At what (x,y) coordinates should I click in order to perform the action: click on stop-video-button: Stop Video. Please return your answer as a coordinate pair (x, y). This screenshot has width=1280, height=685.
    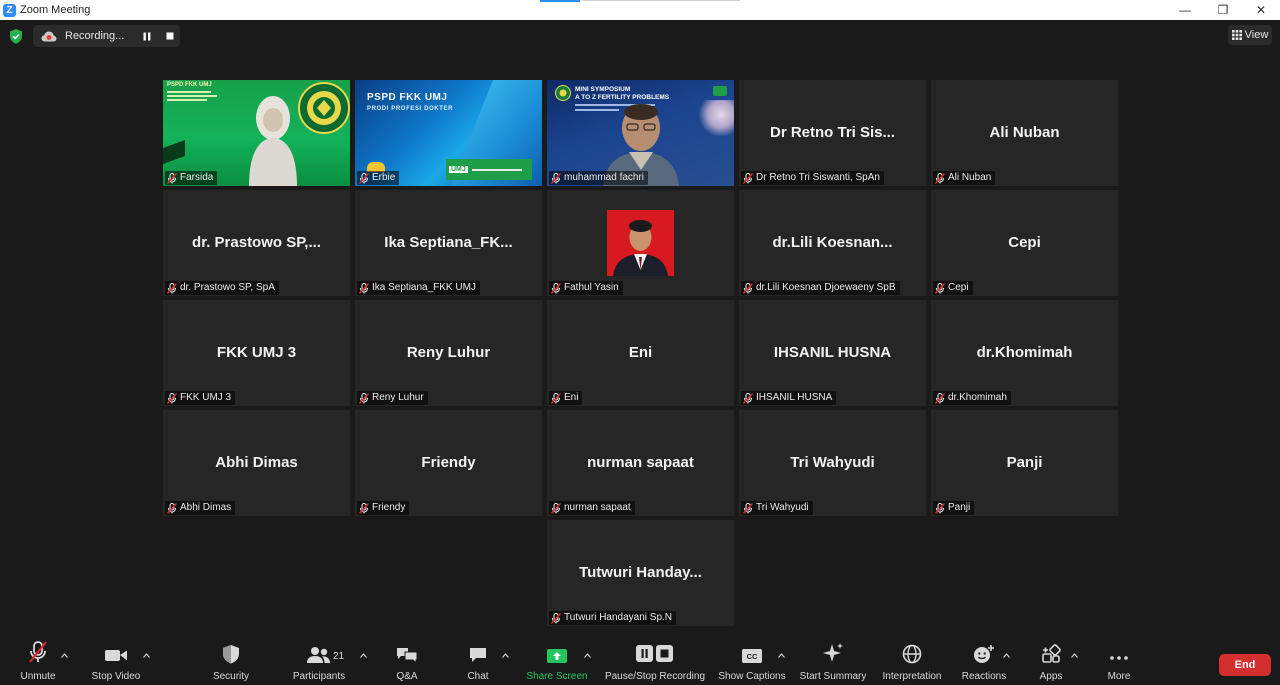
    Looking at the image, I should click on (116, 660).